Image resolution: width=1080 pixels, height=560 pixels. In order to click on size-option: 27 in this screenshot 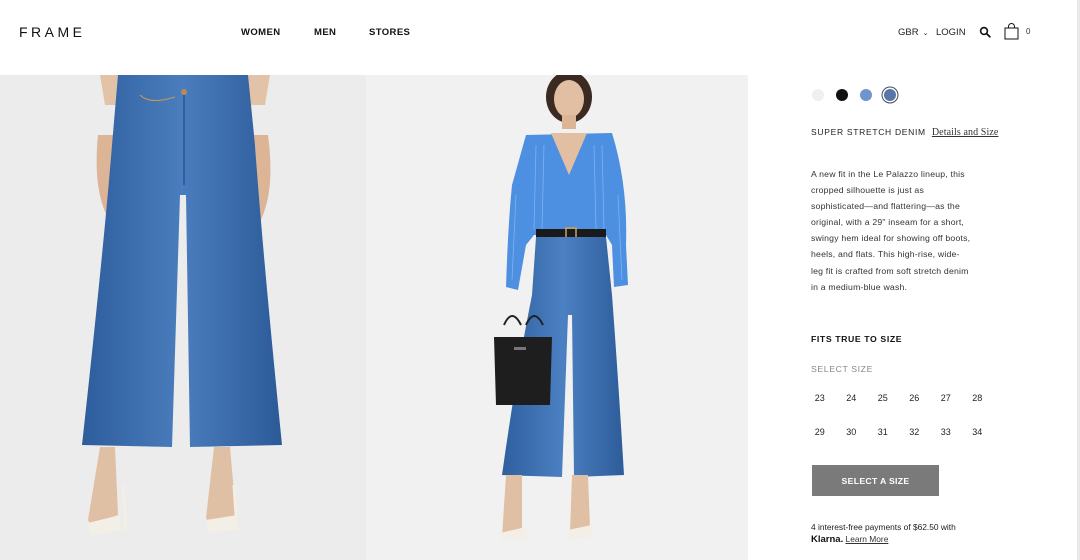, I will do `click(946, 398)`.